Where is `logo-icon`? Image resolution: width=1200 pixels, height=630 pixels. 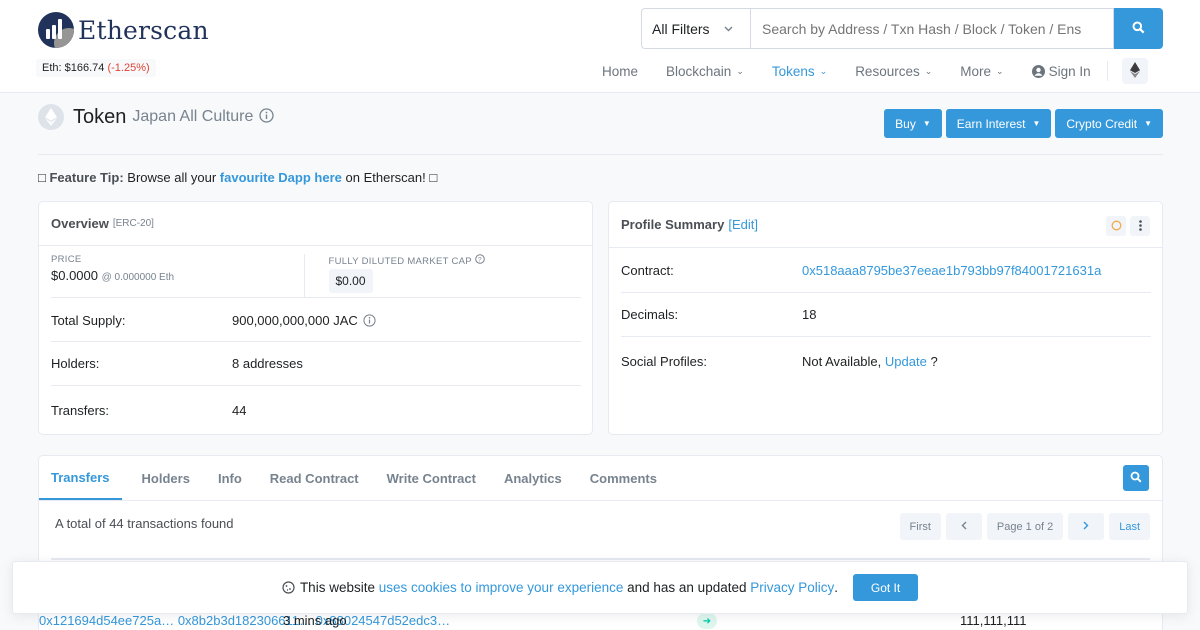 logo-icon is located at coordinates (56, 30).